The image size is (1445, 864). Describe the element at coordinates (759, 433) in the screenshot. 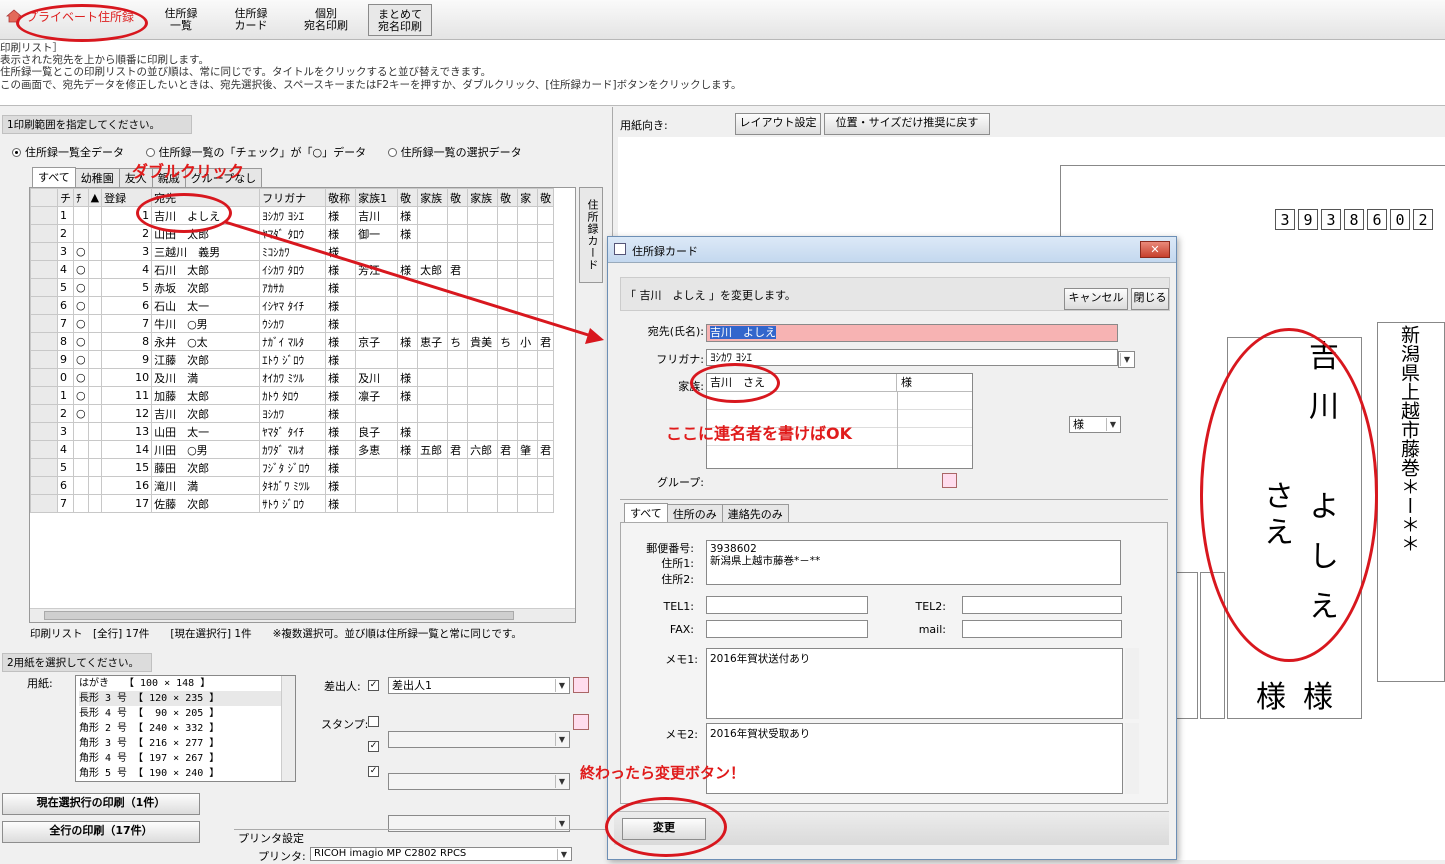

I see `annotation-write-here: ここに連名者を書けばOK` at that location.